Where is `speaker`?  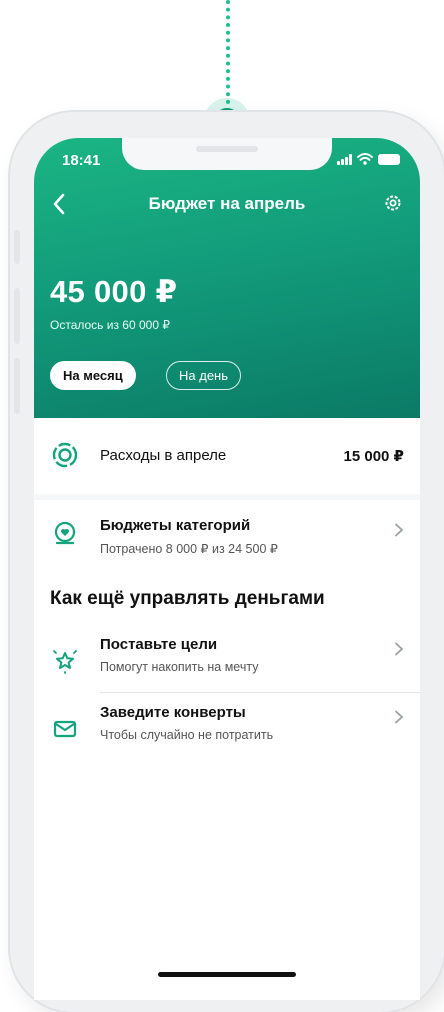
speaker is located at coordinates (227, 149).